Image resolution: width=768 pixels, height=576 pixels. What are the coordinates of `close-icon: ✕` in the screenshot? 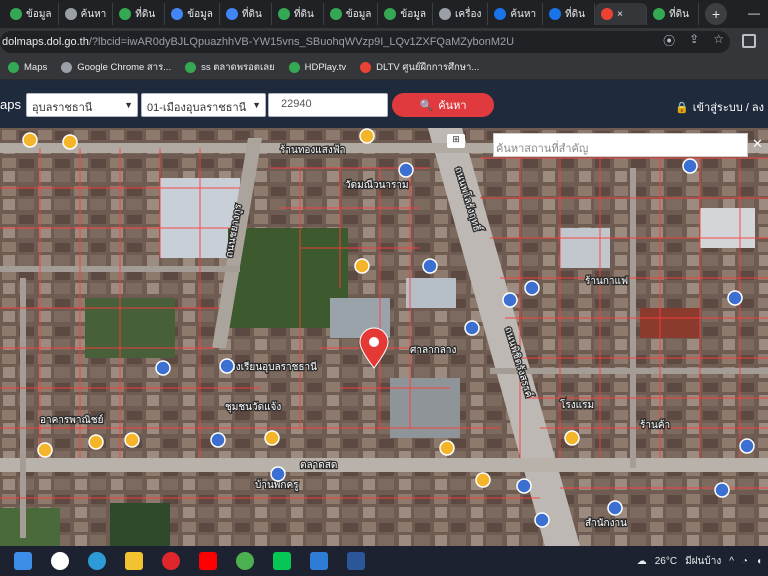 It's located at (757, 144).